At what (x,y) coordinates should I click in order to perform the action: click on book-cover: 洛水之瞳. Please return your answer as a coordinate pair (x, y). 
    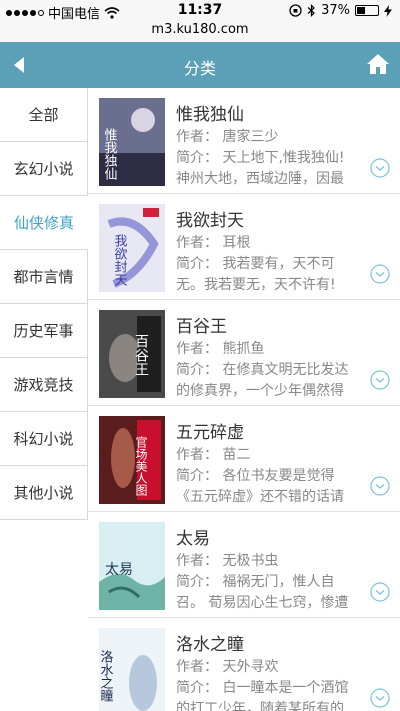
    Looking at the image, I should click on (132, 669).